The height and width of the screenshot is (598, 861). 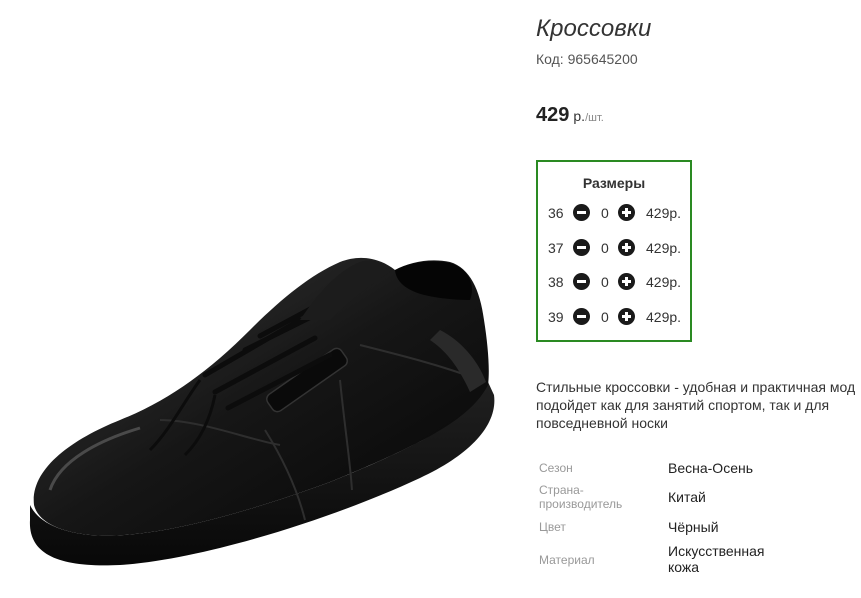 I want to click on property-value: Весна-Осень, so click(x=711, y=468).